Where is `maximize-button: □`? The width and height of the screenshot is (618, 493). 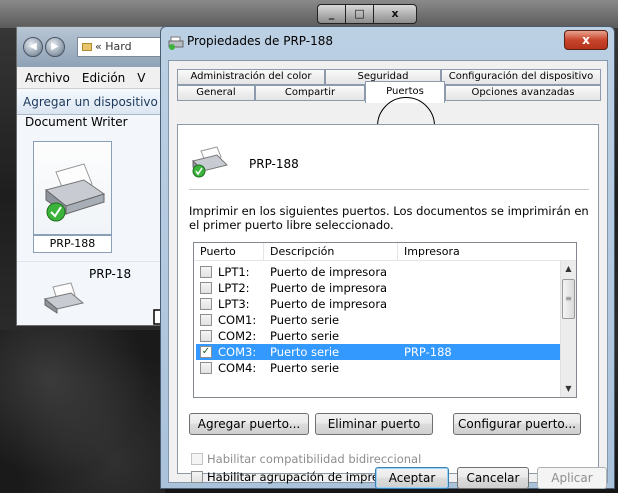
maximize-button: □ is located at coordinates (359, 14).